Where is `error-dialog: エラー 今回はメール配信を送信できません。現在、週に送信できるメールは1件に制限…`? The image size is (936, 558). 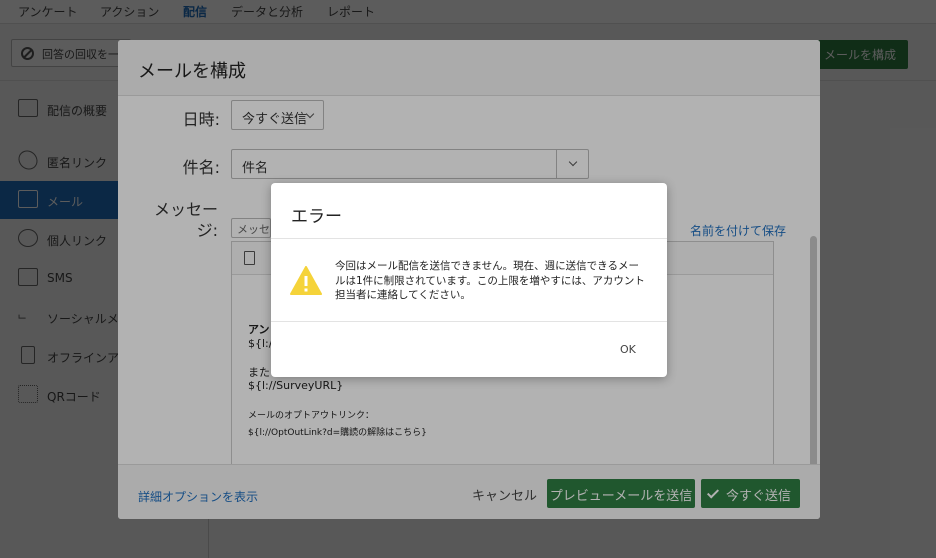
error-dialog: エラー 今回はメール配信を送信できません。現在、週に送信できるメールは1件に制限… is located at coordinates (469, 280).